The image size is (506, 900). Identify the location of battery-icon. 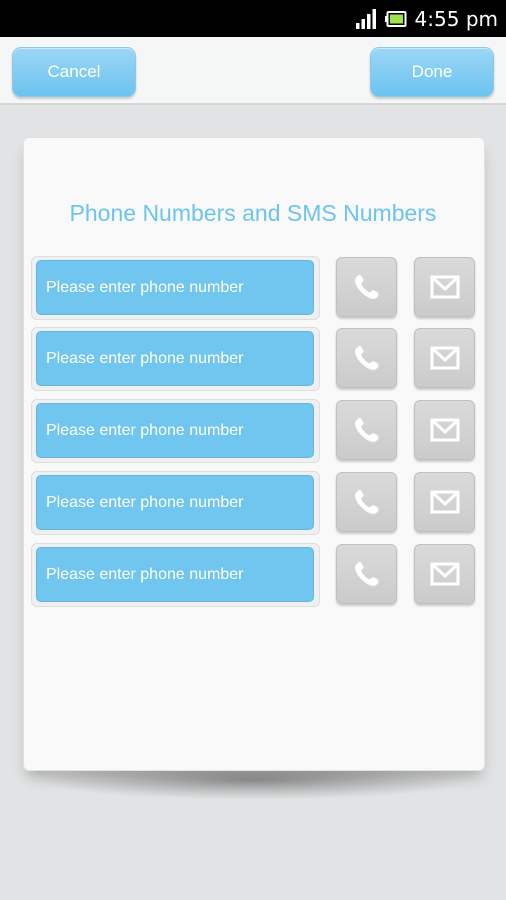
(395, 18).